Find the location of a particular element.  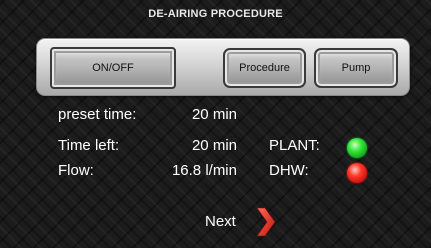

onoff-button: ON/OFF is located at coordinates (113, 68).